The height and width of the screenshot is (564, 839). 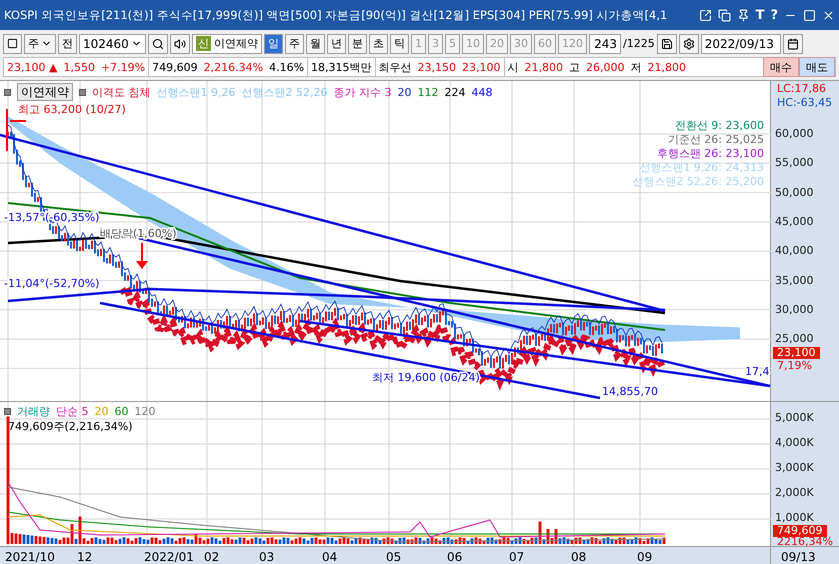 I want to click on legend-label: 거래량, so click(x=33, y=411).